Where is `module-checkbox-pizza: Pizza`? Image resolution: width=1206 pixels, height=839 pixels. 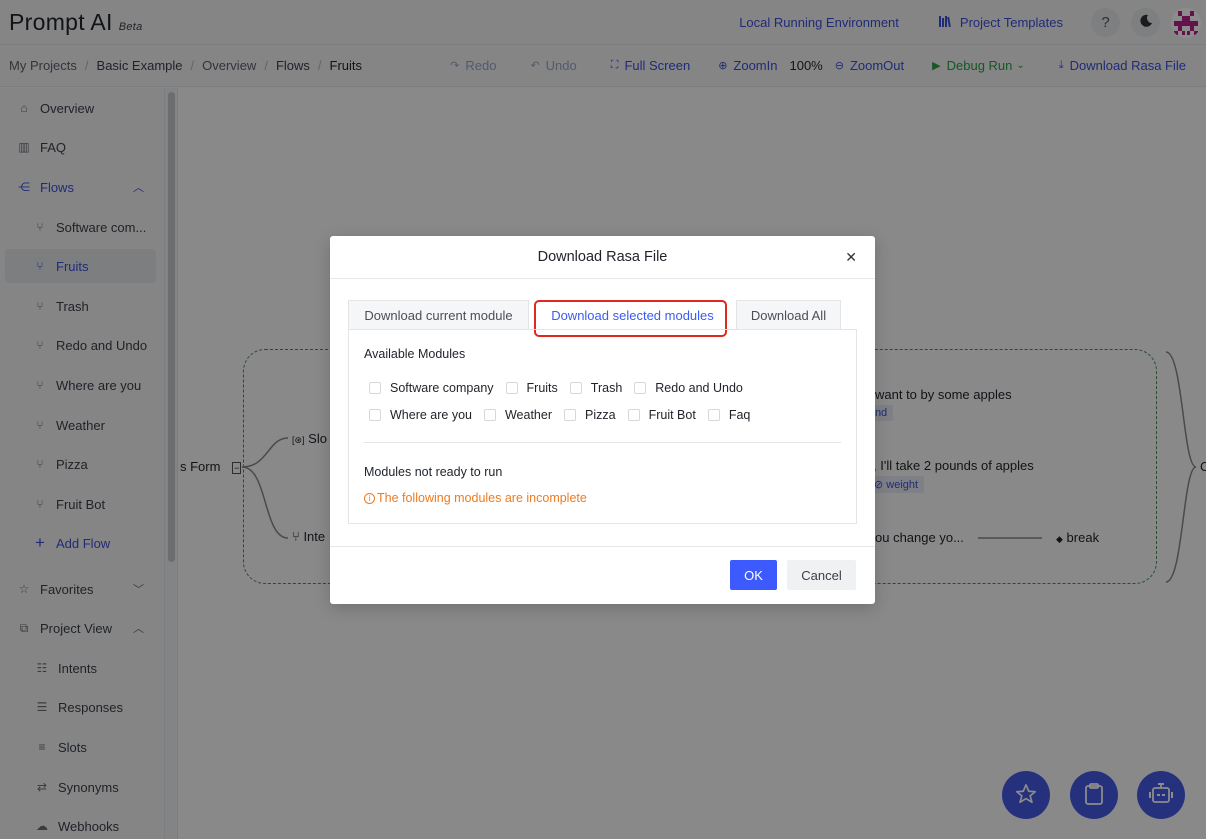 module-checkbox-pizza: Pizza is located at coordinates (590, 415).